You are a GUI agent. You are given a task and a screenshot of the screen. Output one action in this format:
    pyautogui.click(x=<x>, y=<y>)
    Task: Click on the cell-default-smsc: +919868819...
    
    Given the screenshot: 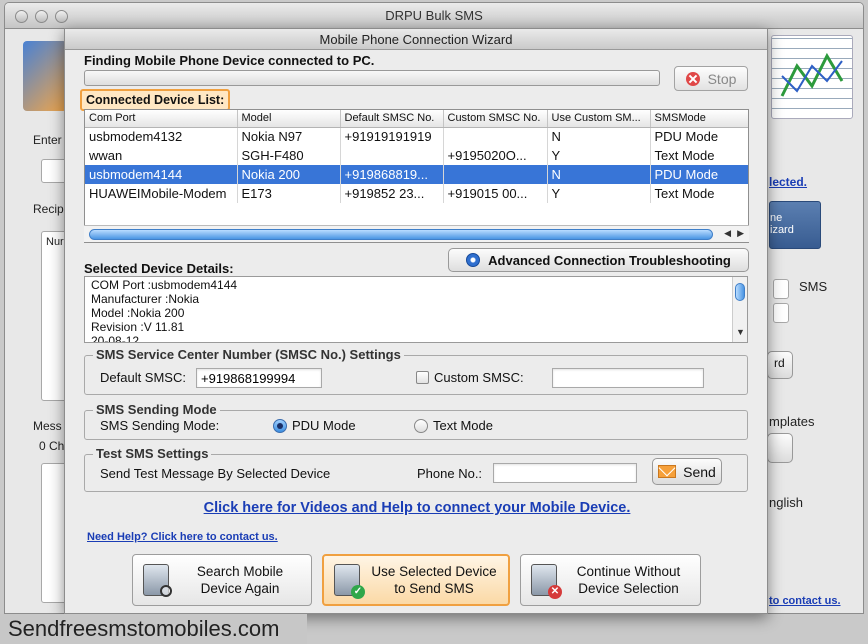 What is the action you would take?
    pyautogui.click(x=392, y=174)
    